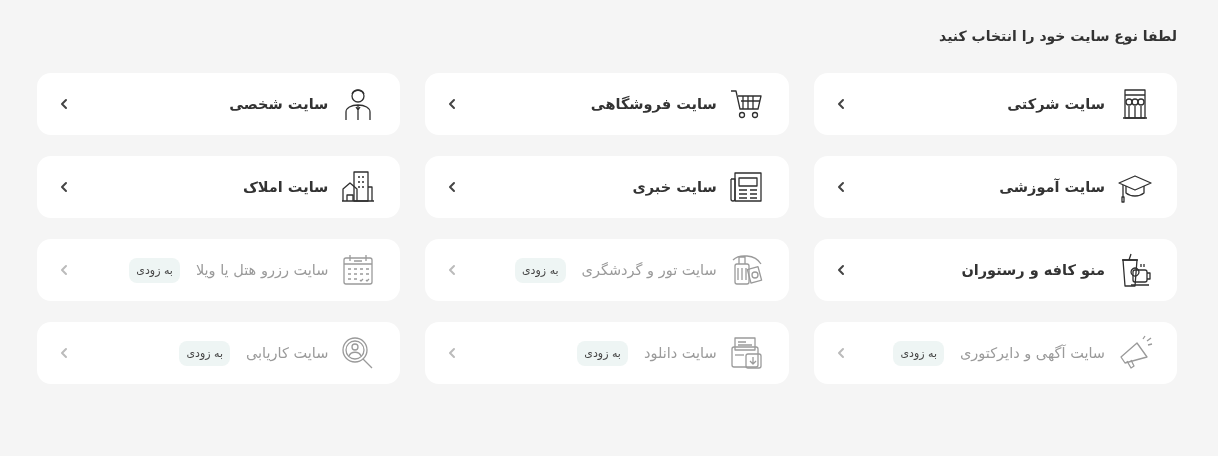 The image size is (1218, 456). I want to click on card-label: سایت املاک, so click(286, 187).